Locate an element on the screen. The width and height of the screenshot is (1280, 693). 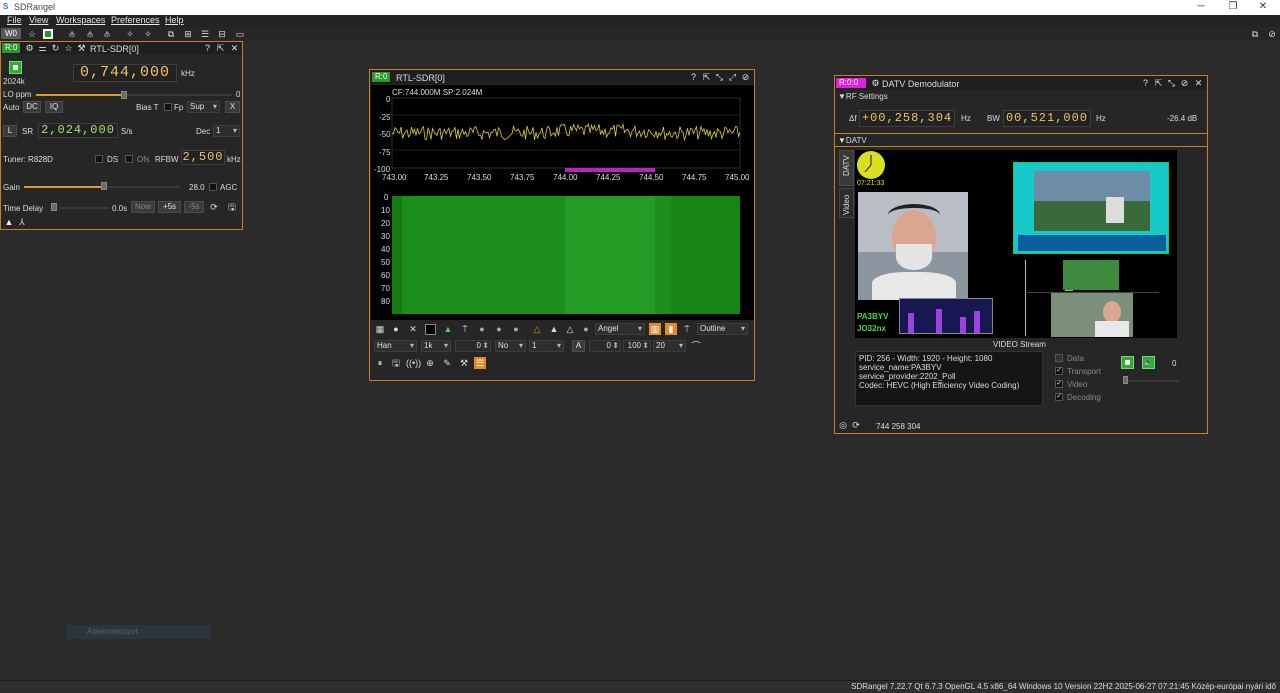
close-window-button: ✕ is located at coordinates (1263, 7).